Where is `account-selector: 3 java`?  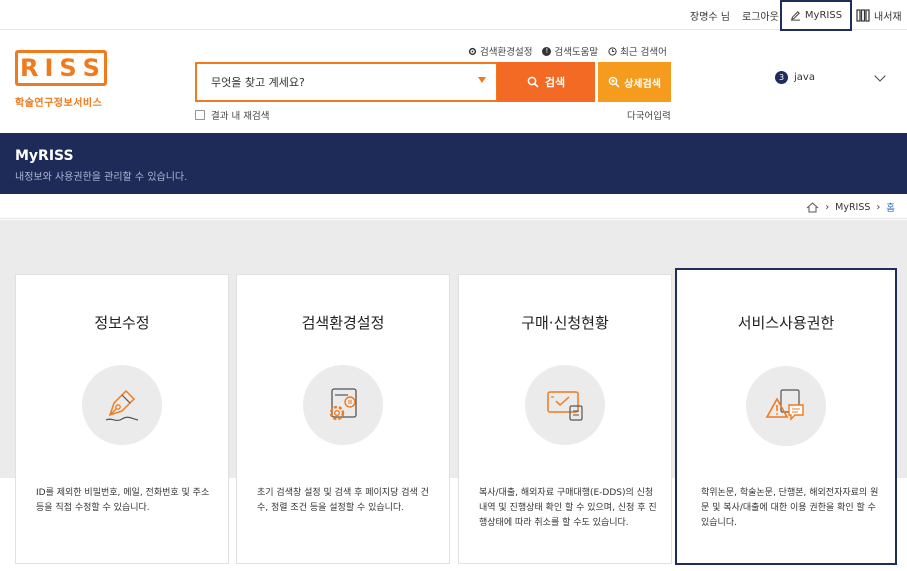
account-selector: 3 java is located at coordinates (795, 77).